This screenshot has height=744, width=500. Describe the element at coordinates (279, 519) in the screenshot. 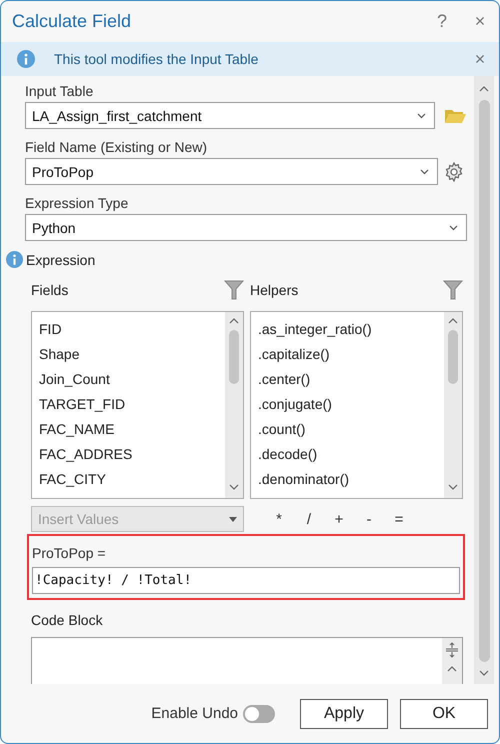

I see `operator-button: *` at that location.